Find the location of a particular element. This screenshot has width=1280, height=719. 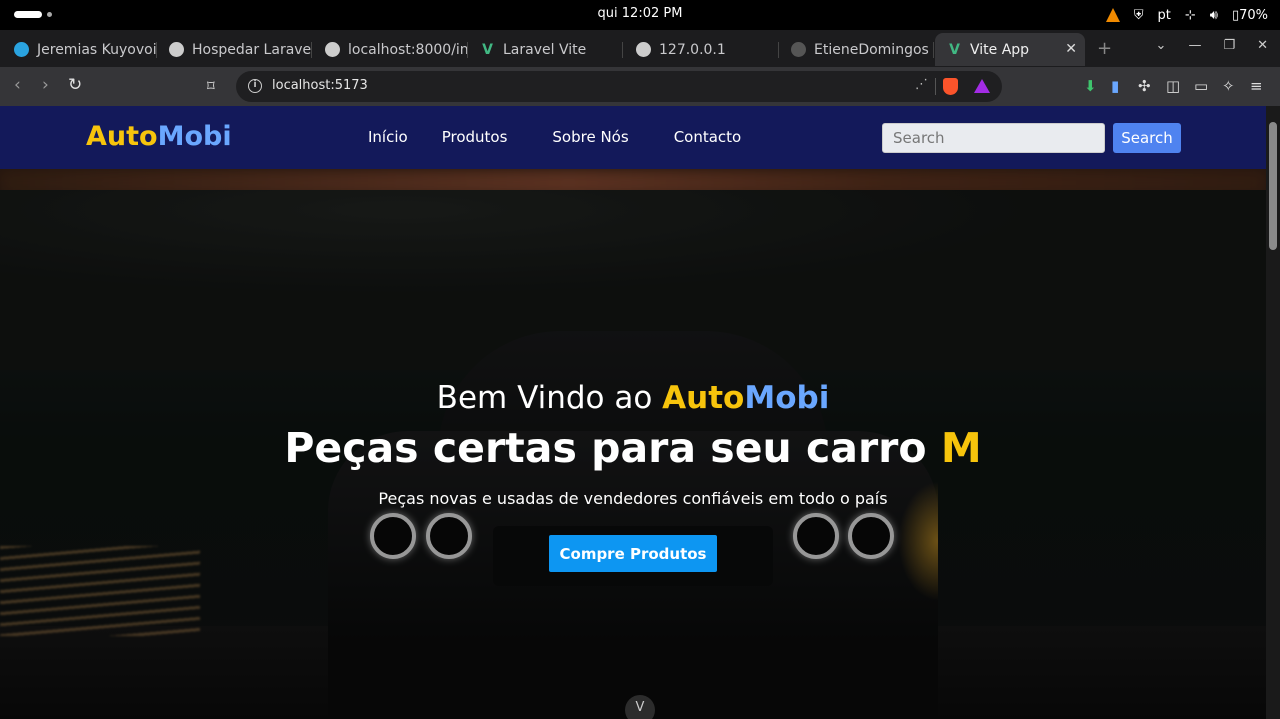

tab-title: 127.0.0.1 is located at coordinates (692, 49).